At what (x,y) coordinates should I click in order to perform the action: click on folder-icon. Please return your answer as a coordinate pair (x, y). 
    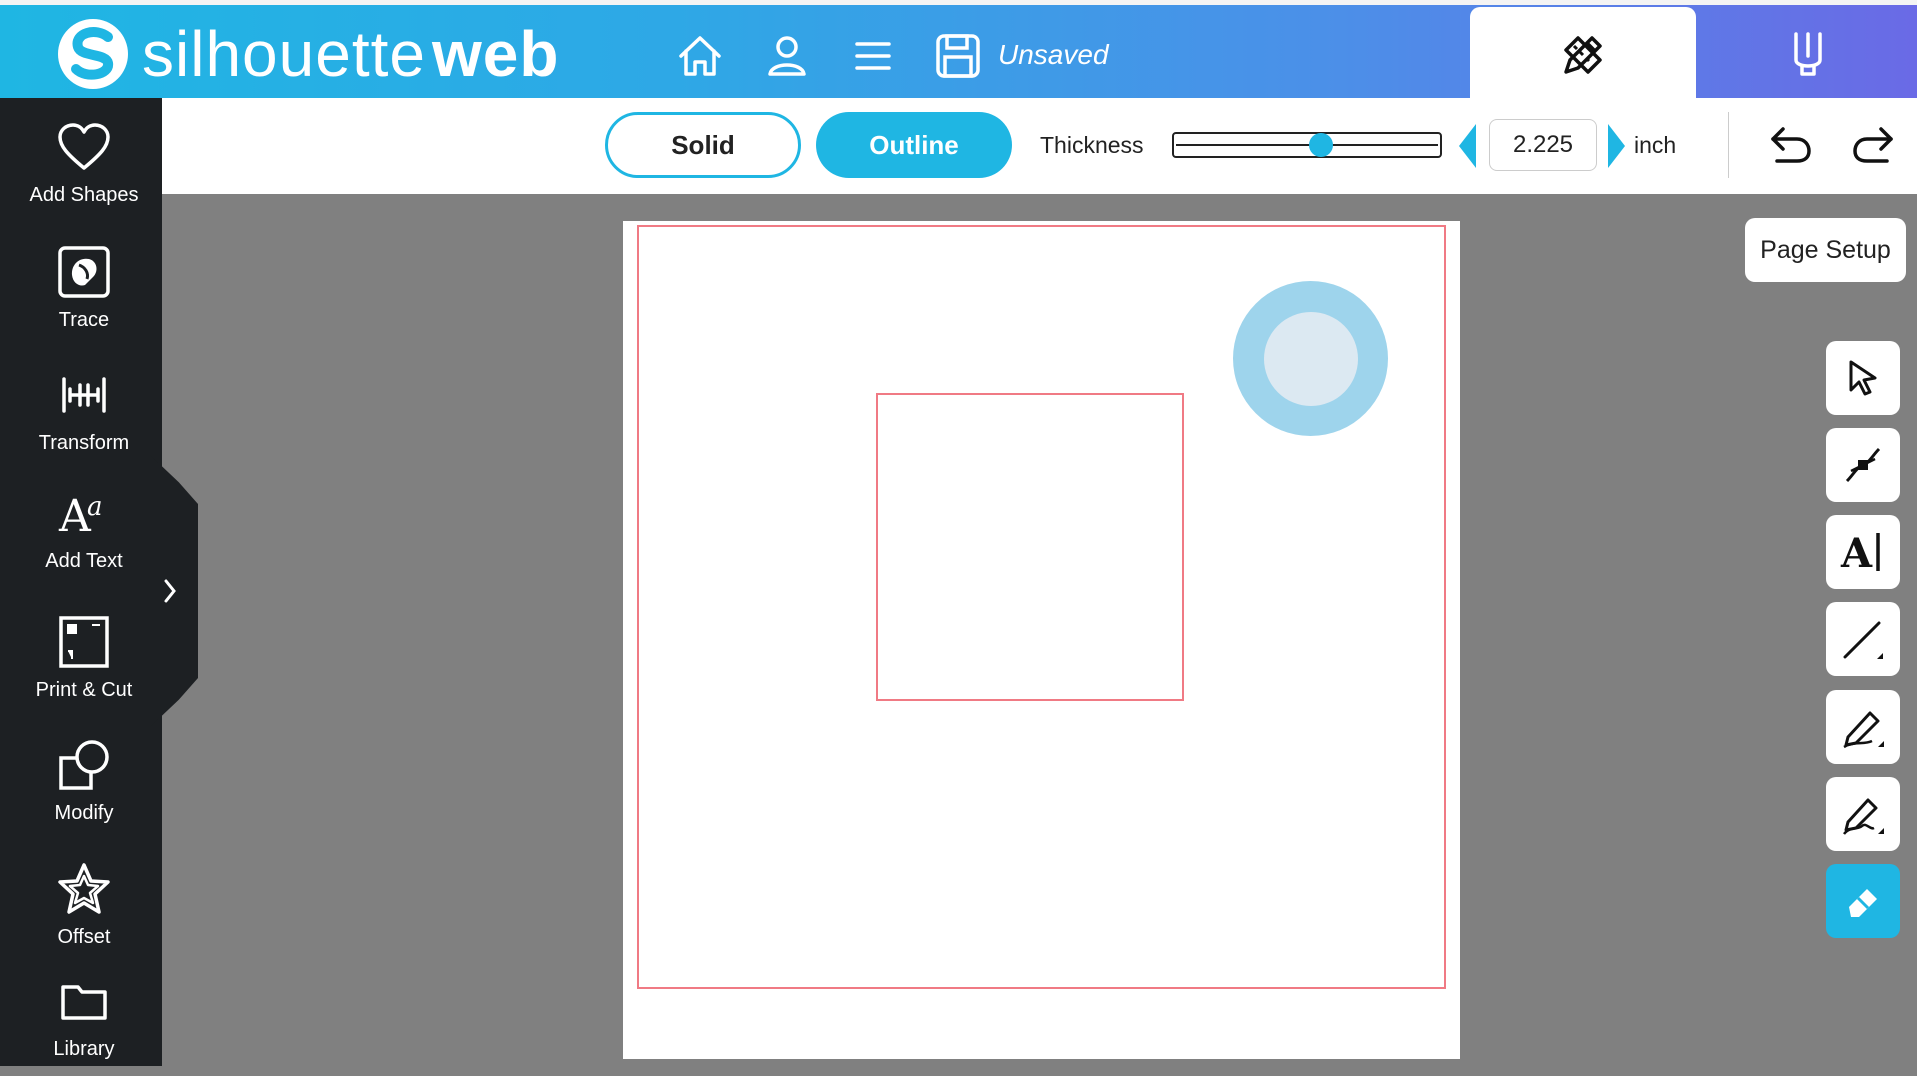
    Looking at the image, I should click on (84, 1002).